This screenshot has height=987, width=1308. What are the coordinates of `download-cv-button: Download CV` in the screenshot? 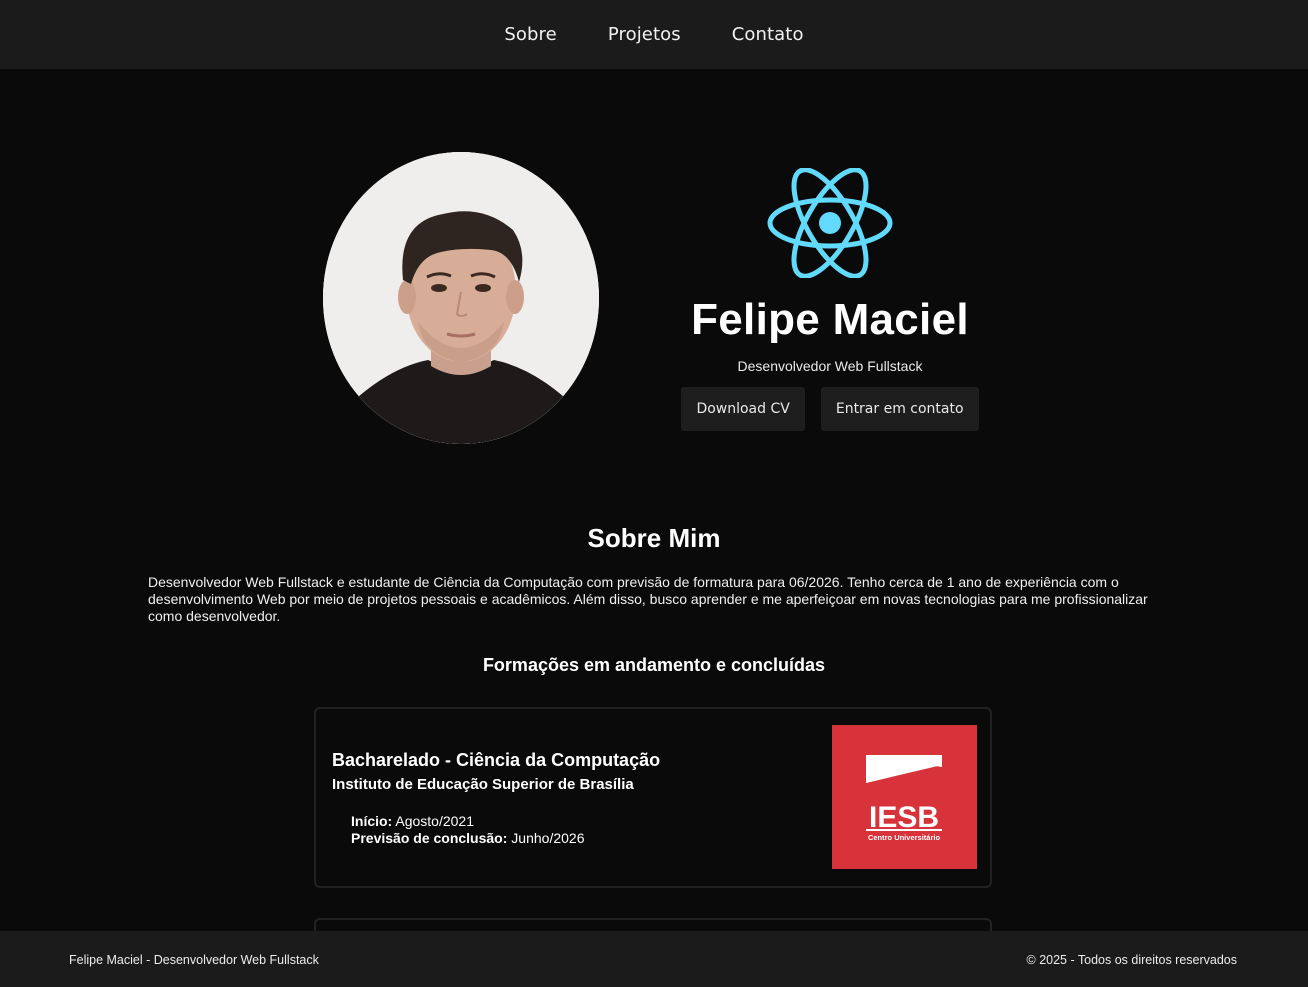 It's located at (743, 409).